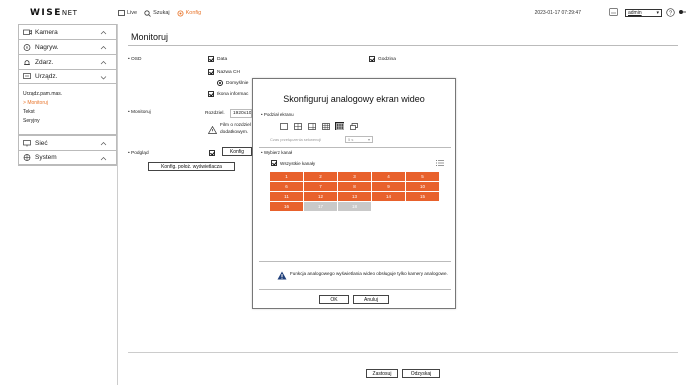 The height and width of the screenshot is (385, 686). Describe the element at coordinates (228, 72) in the screenshot. I see `osd-channel-name-label: Nazwa CH` at that location.